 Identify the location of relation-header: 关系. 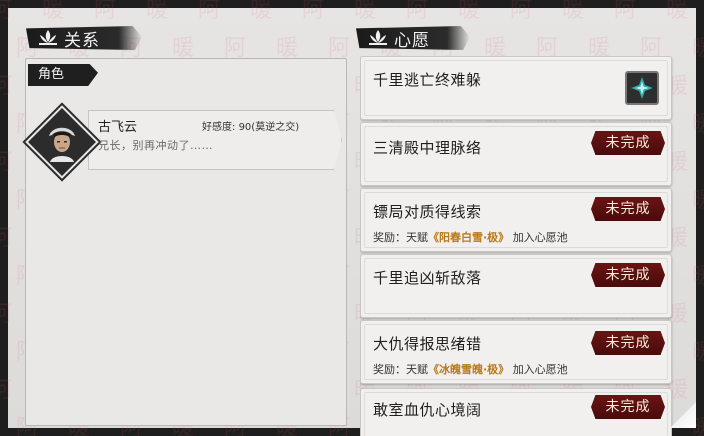
(84, 38).